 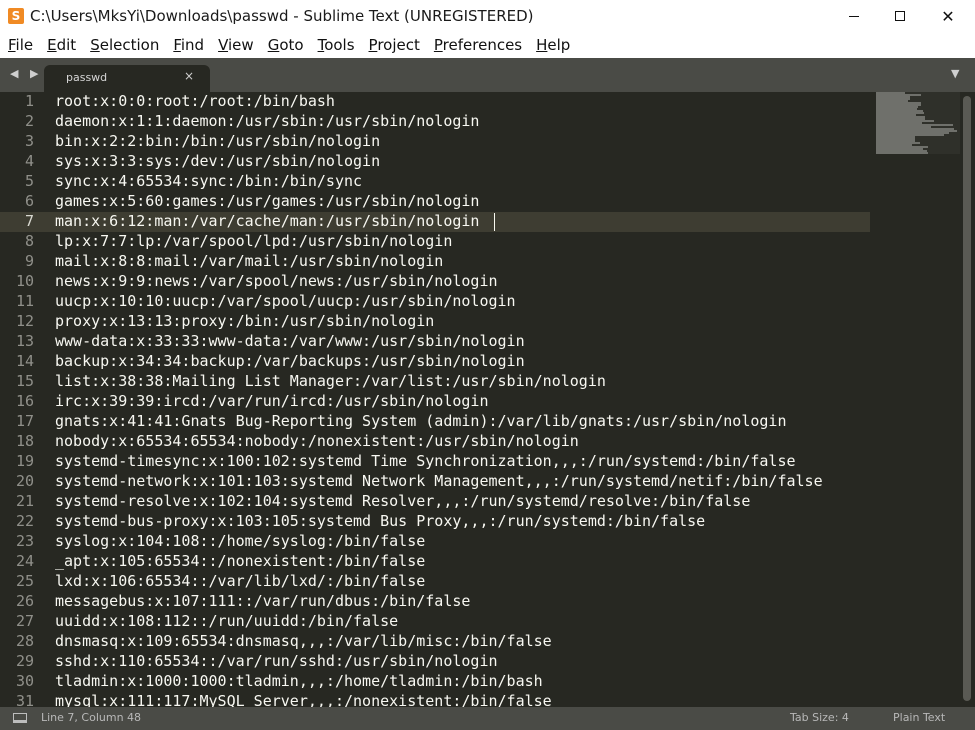 I want to click on menu-selection: Selection, so click(x=124, y=45).